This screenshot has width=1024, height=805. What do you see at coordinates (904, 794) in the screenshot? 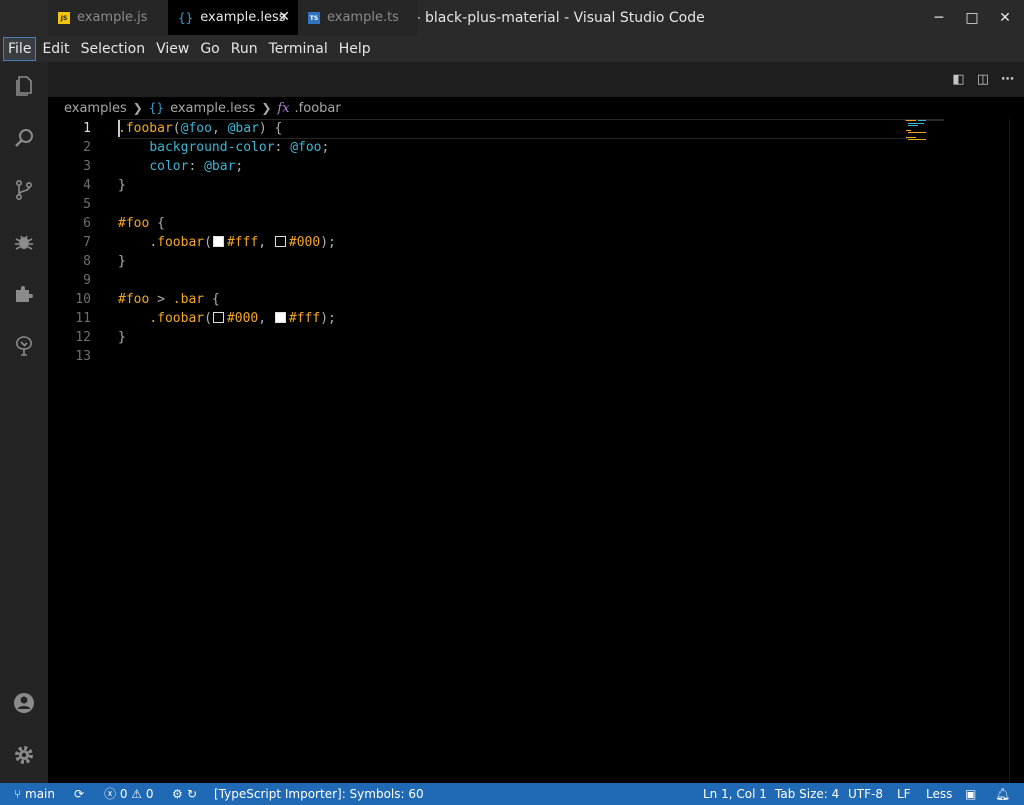
I see `end-of-line: LF` at bounding box center [904, 794].